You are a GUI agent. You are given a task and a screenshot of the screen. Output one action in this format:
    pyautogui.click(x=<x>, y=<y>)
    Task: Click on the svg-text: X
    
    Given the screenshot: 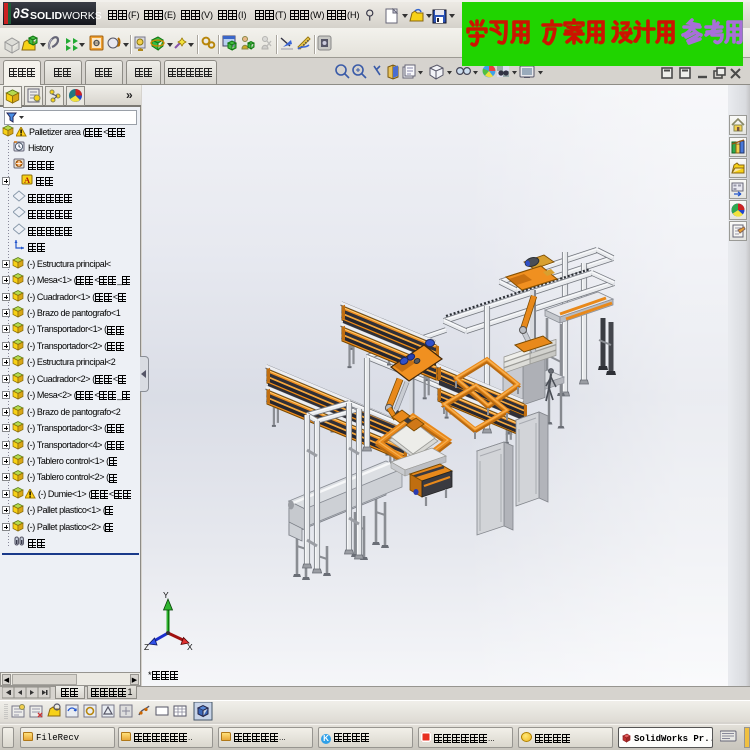 What is the action you would take?
    pyautogui.click(x=190, y=647)
    